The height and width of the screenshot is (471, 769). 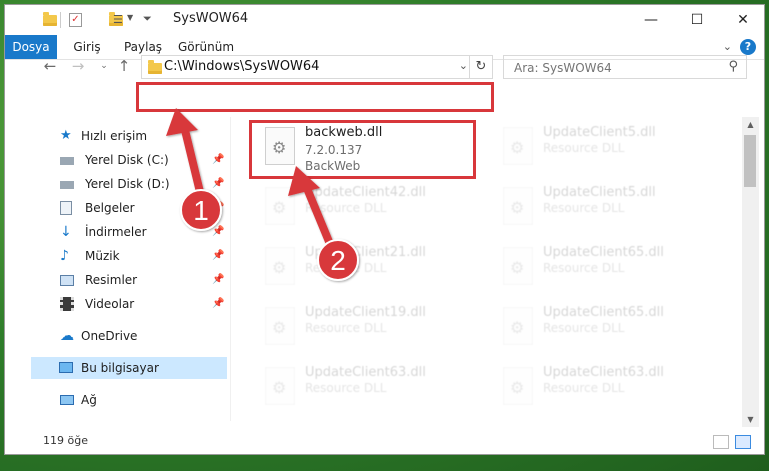 What do you see at coordinates (750, 161) in the screenshot?
I see `scrollbar-thumb` at bounding box center [750, 161].